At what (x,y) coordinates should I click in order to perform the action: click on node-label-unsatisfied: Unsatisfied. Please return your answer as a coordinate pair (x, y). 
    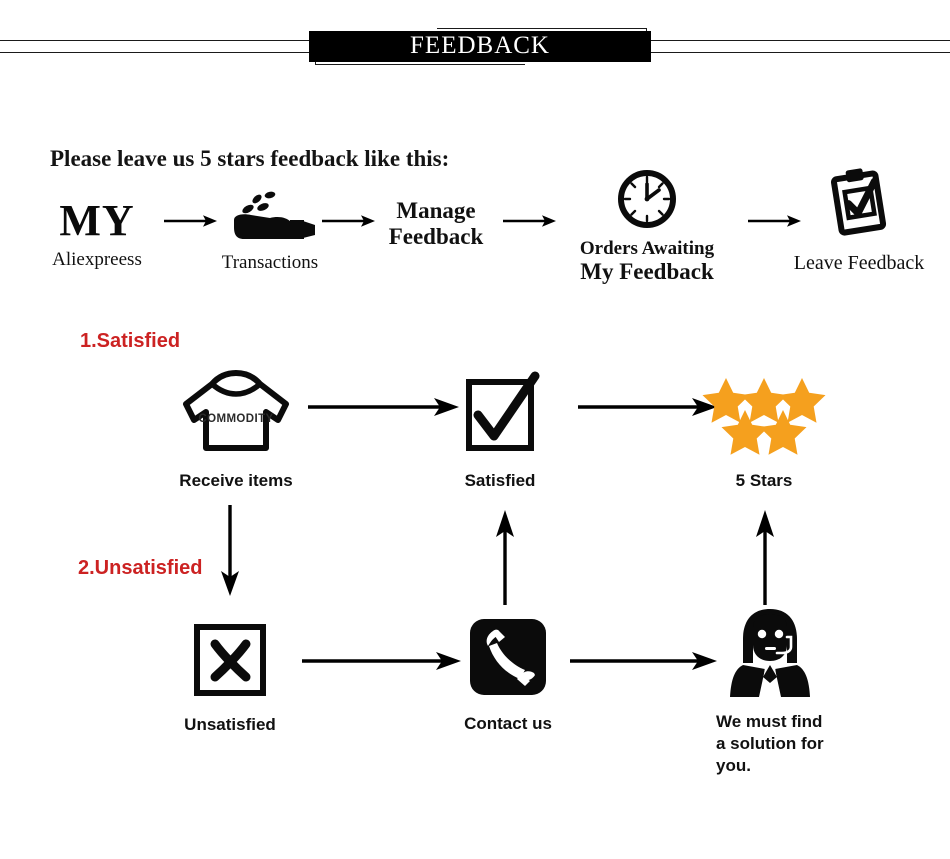
    Looking at the image, I should click on (230, 724).